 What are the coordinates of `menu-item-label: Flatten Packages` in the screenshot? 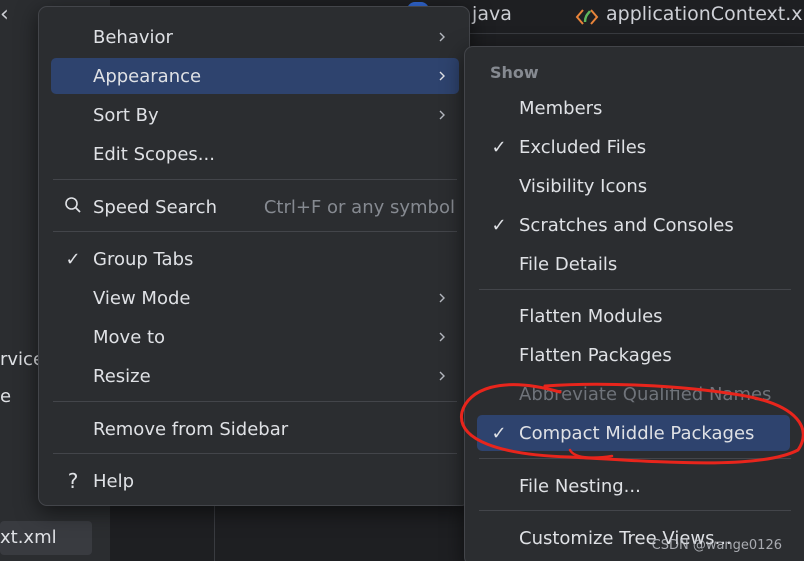 It's located at (595, 355).